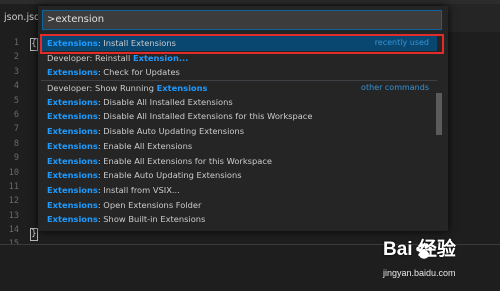 The height and width of the screenshot is (291, 500). Describe the element at coordinates (441, 264) in the screenshot. I see `baidu-jingyan-watermark: Bai 经验 jingyan.baidu.com` at that location.